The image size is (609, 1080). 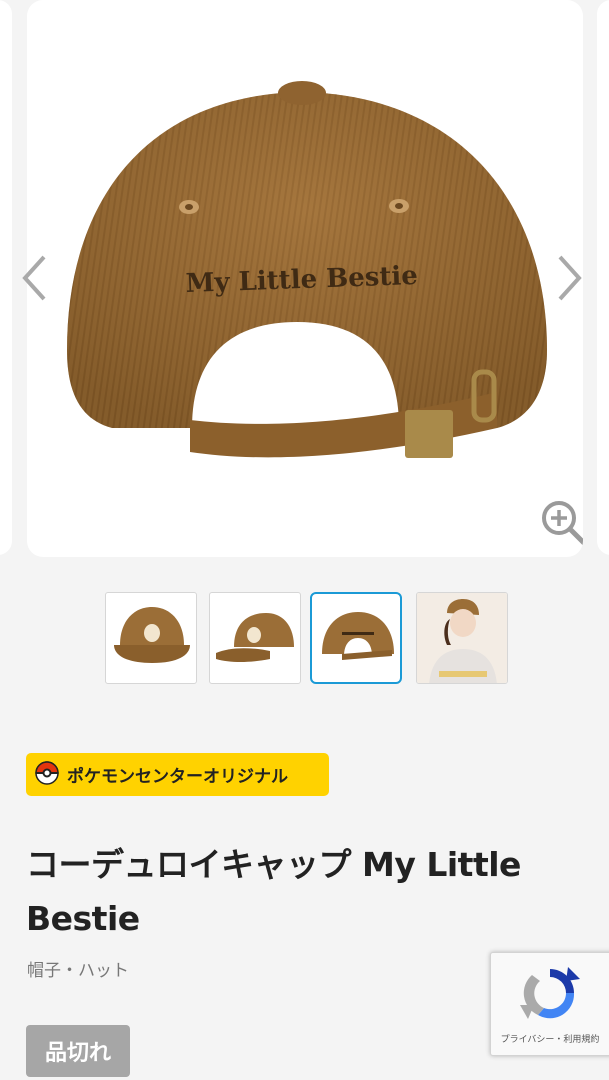 I want to click on original-badge: ポケモンセンターオリジナル, so click(x=177, y=774).